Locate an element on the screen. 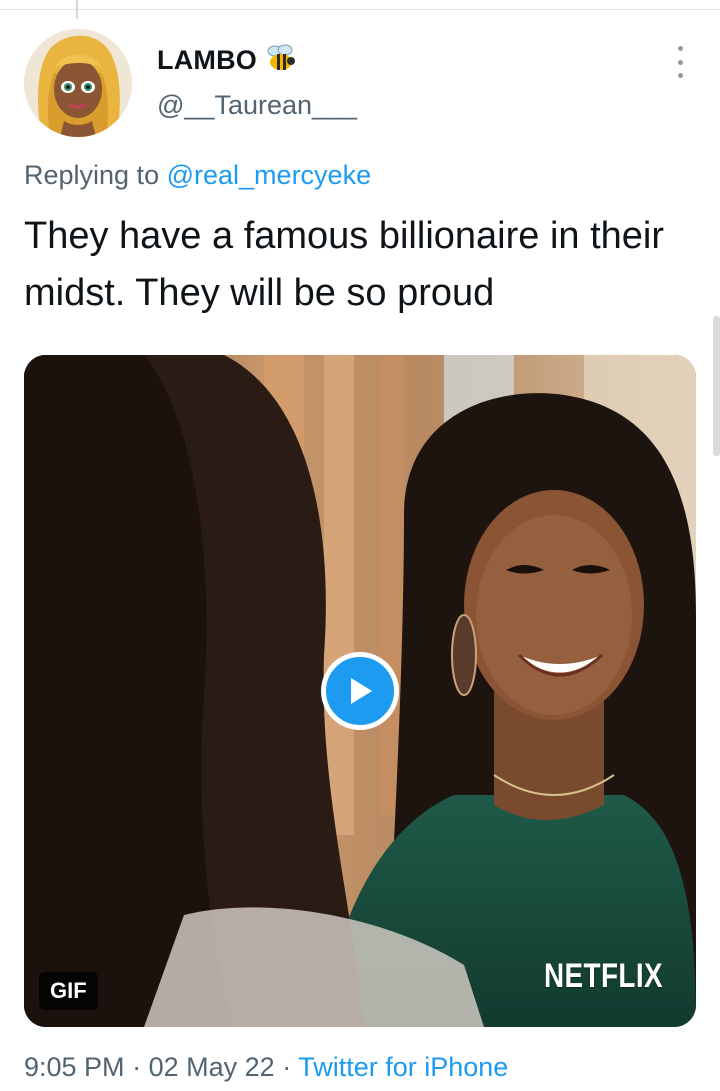 The width and height of the screenshot is (720, 1091). thread-connector-line is located at coordinates (77, 9).